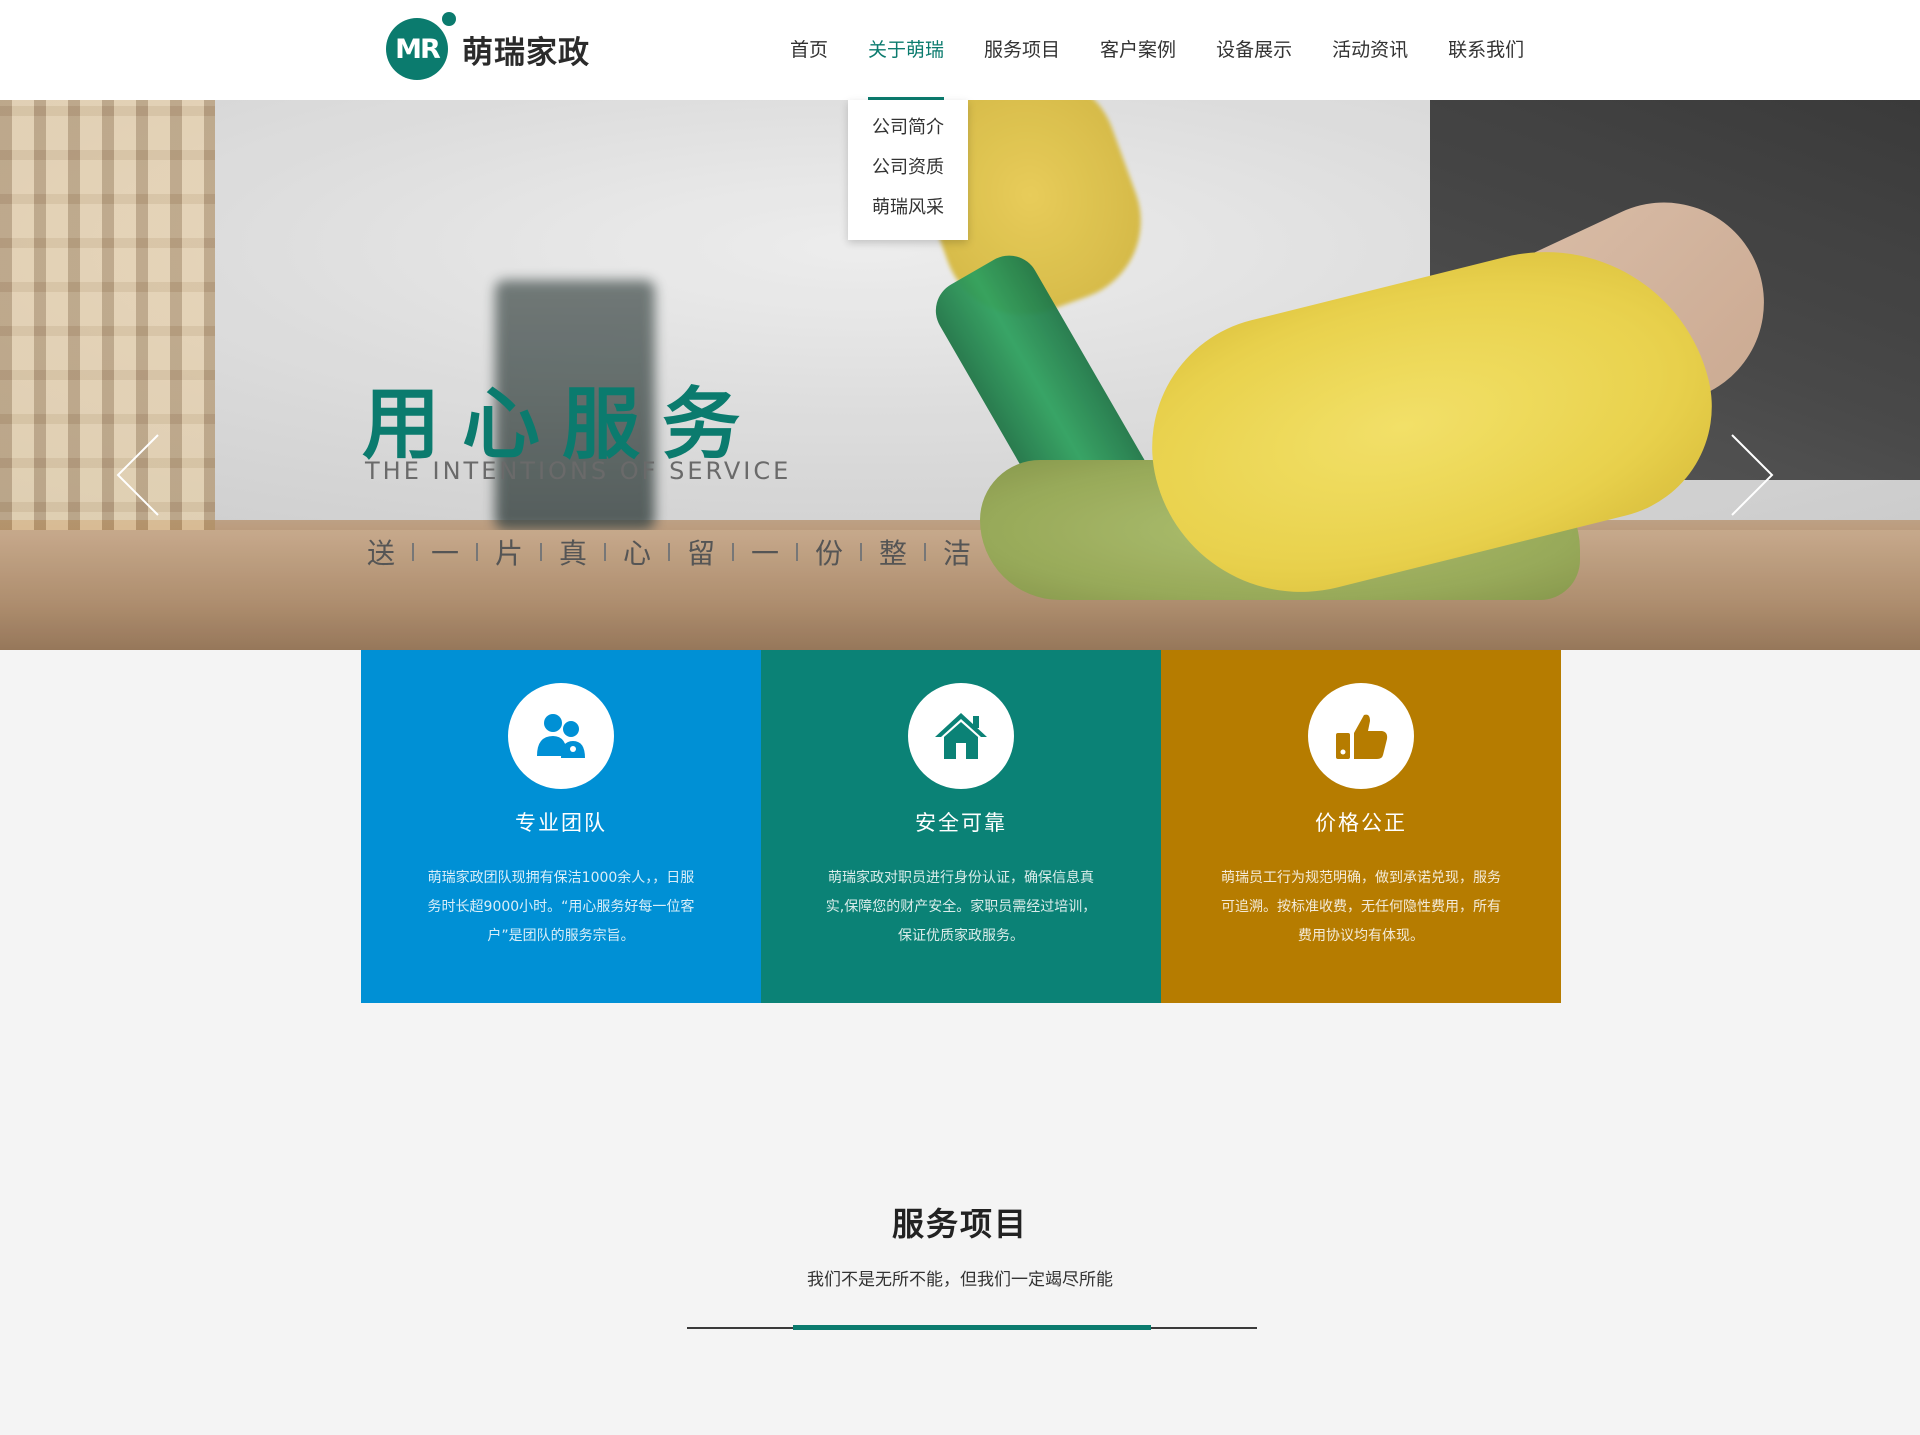 This screenshot has height=1435, width=1920. I want to click on hero-slogan: 送 一 片 真 心 留 一 份 整 洁, so click(669, 552).